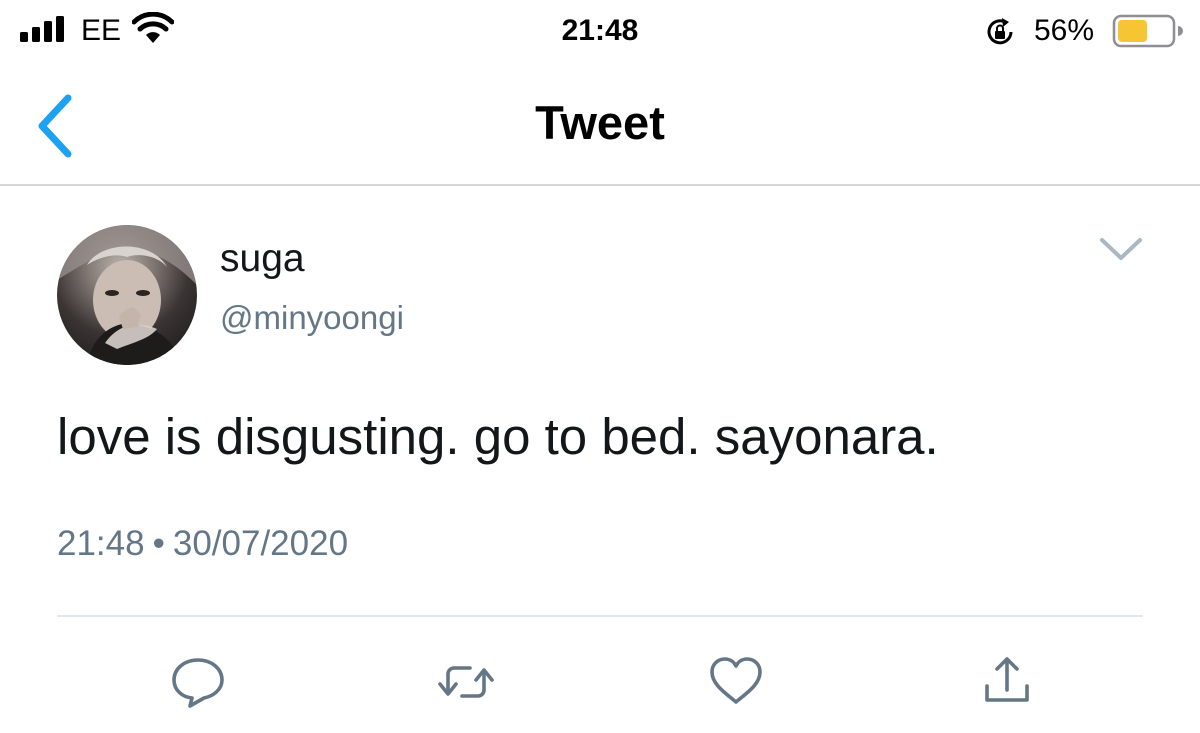  What do you see at coordinates (101, 543) in the screenshot?
I see `tweet-time: 21:48` at bounding box center [101, 543].